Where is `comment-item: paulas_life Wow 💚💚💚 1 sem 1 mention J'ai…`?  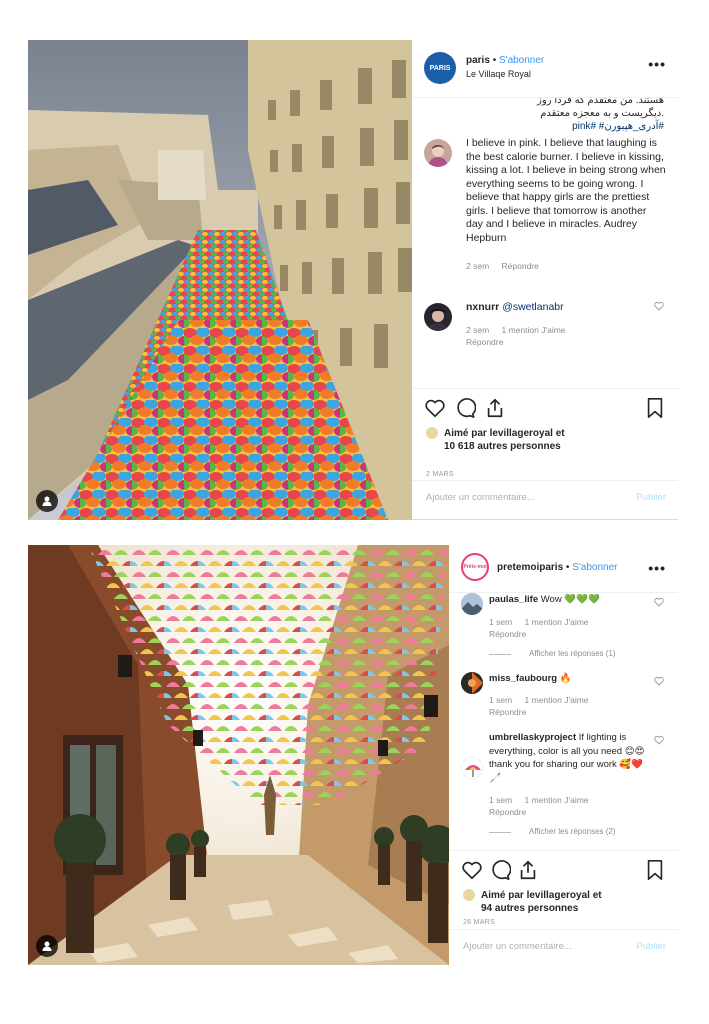 comment-item: paulas_life Wow 💚💚💚 1 sem 1 mention J'ai… is located at coordinates (563, 625).